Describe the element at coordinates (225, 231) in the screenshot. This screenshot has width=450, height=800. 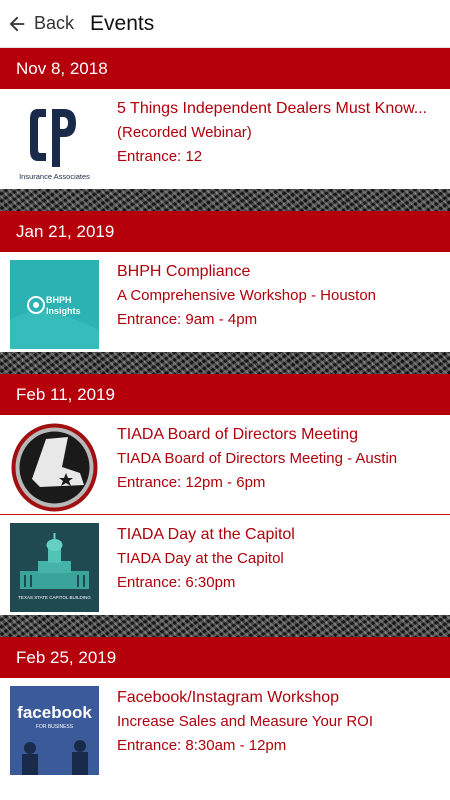
I see `date-header: Jan 21, 2019` at that location.